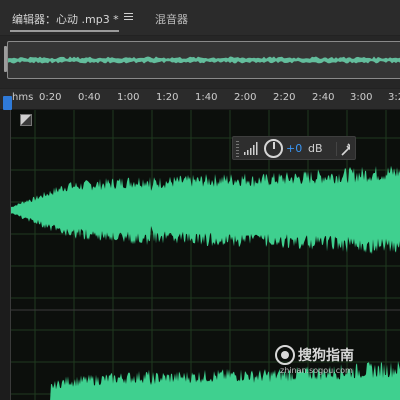 The image size is (400, 400). I want to click on ruler-tick-label: 1:00, so click(128, 97).